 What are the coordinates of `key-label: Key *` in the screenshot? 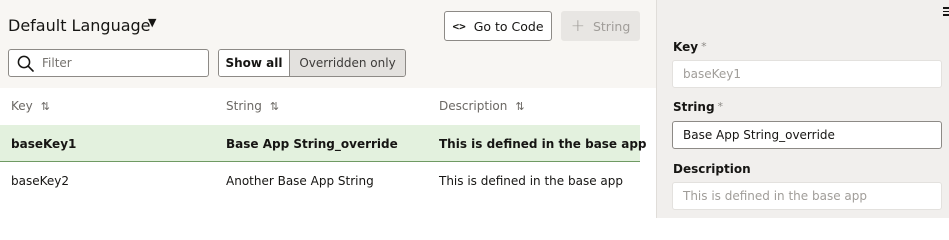 It's located at (690, 47).